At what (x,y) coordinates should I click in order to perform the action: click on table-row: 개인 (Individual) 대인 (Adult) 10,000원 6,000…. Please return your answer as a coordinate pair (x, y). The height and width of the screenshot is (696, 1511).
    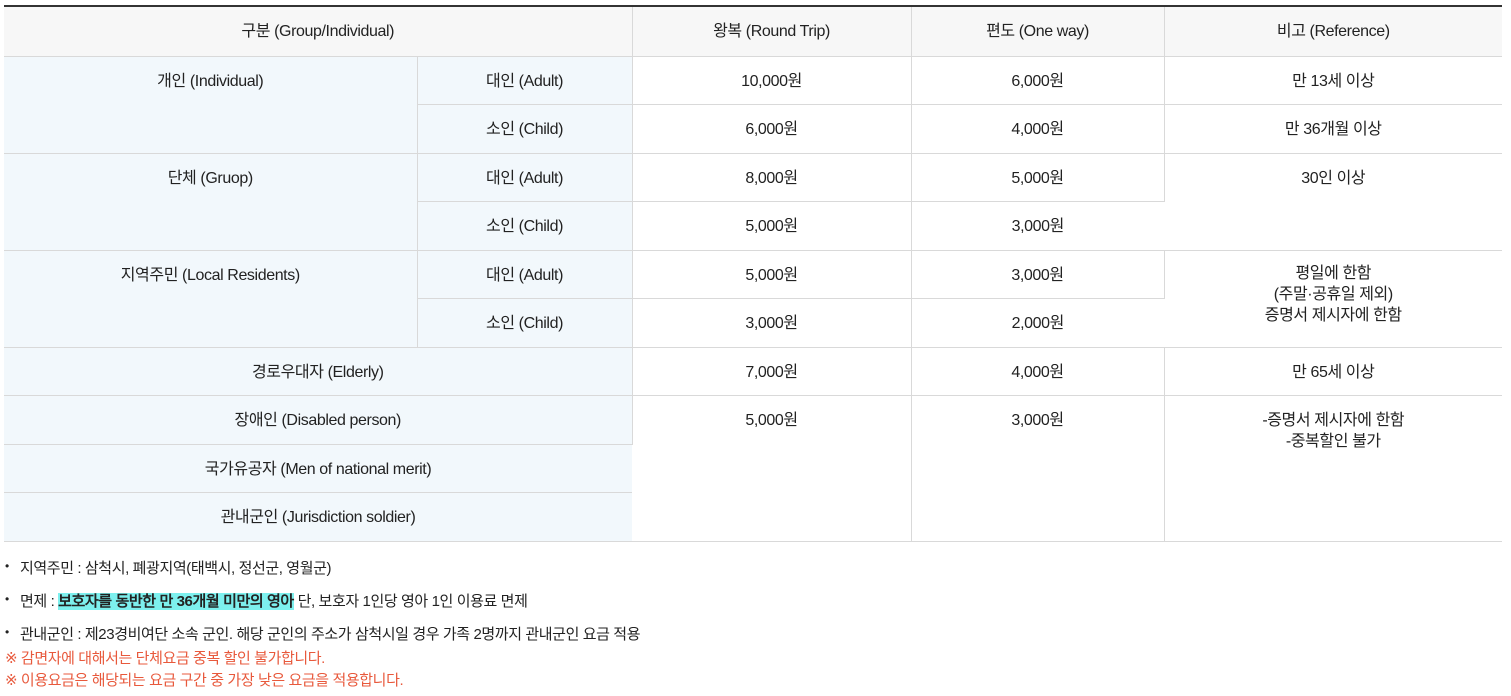
    Looking at the image, I should click on (753, 105).